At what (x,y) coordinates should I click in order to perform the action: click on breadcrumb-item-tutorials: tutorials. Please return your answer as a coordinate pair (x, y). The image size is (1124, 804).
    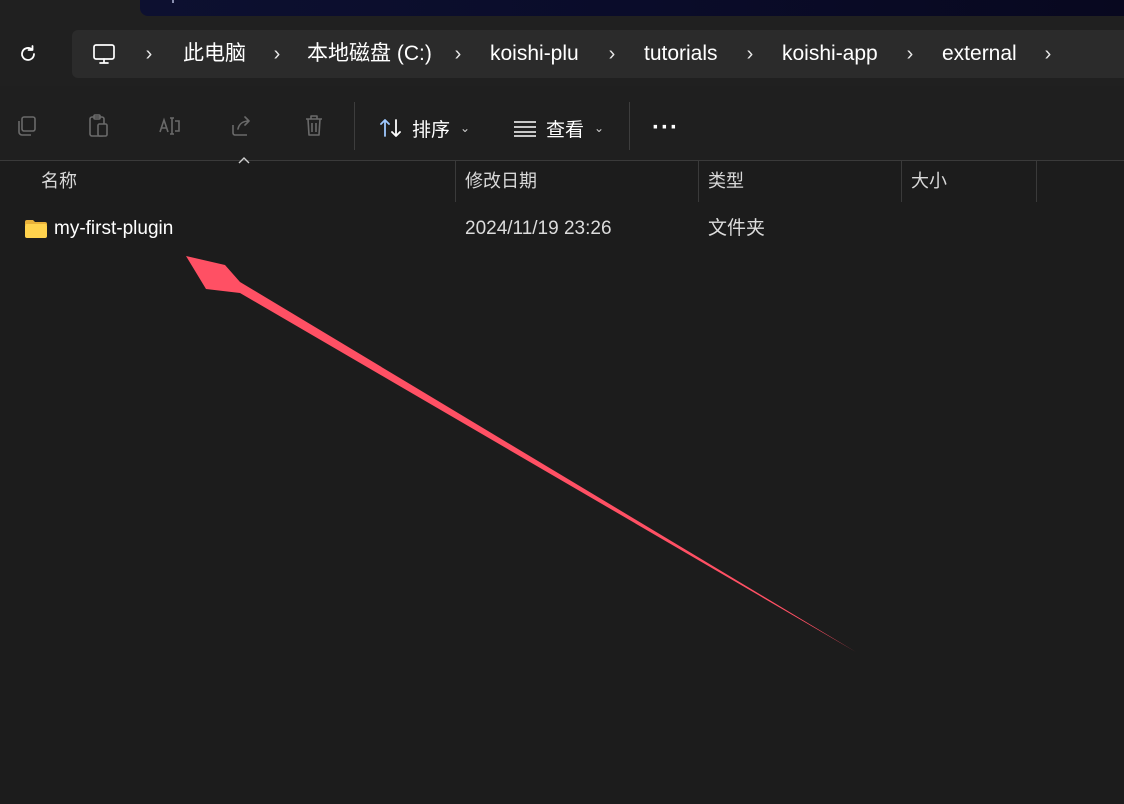
    Looking at the image, I should click on (681, 54).